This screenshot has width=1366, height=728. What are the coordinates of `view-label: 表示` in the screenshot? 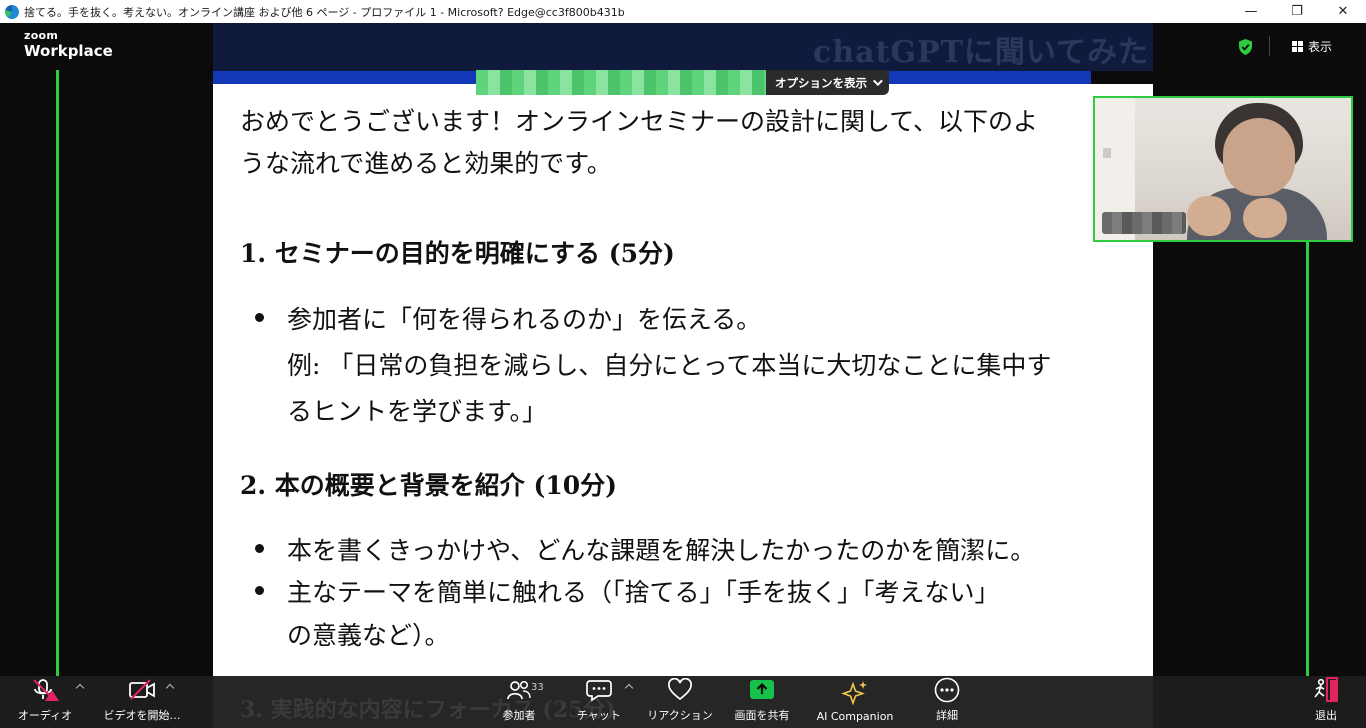 It's located at (1320, 47).